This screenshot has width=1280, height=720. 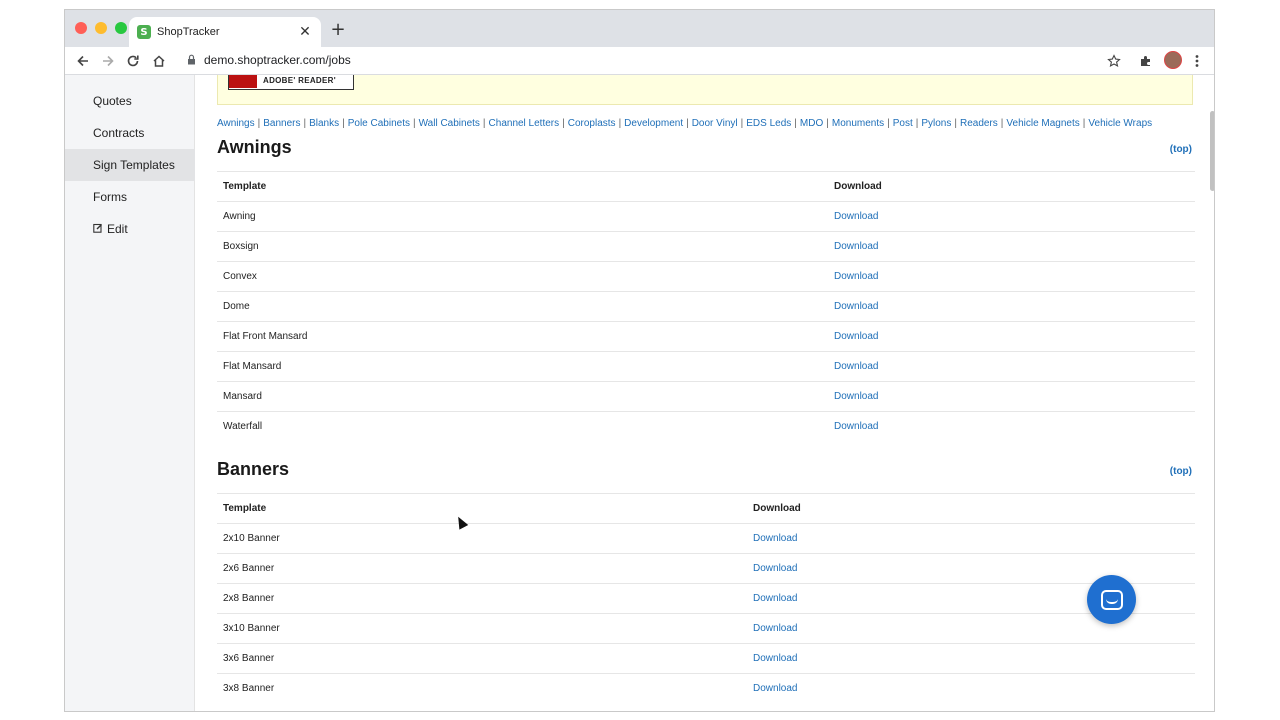 I want to click on nav-link-vehicle-wraps: Vehicle Wraps, so click(x=1120, y=123).